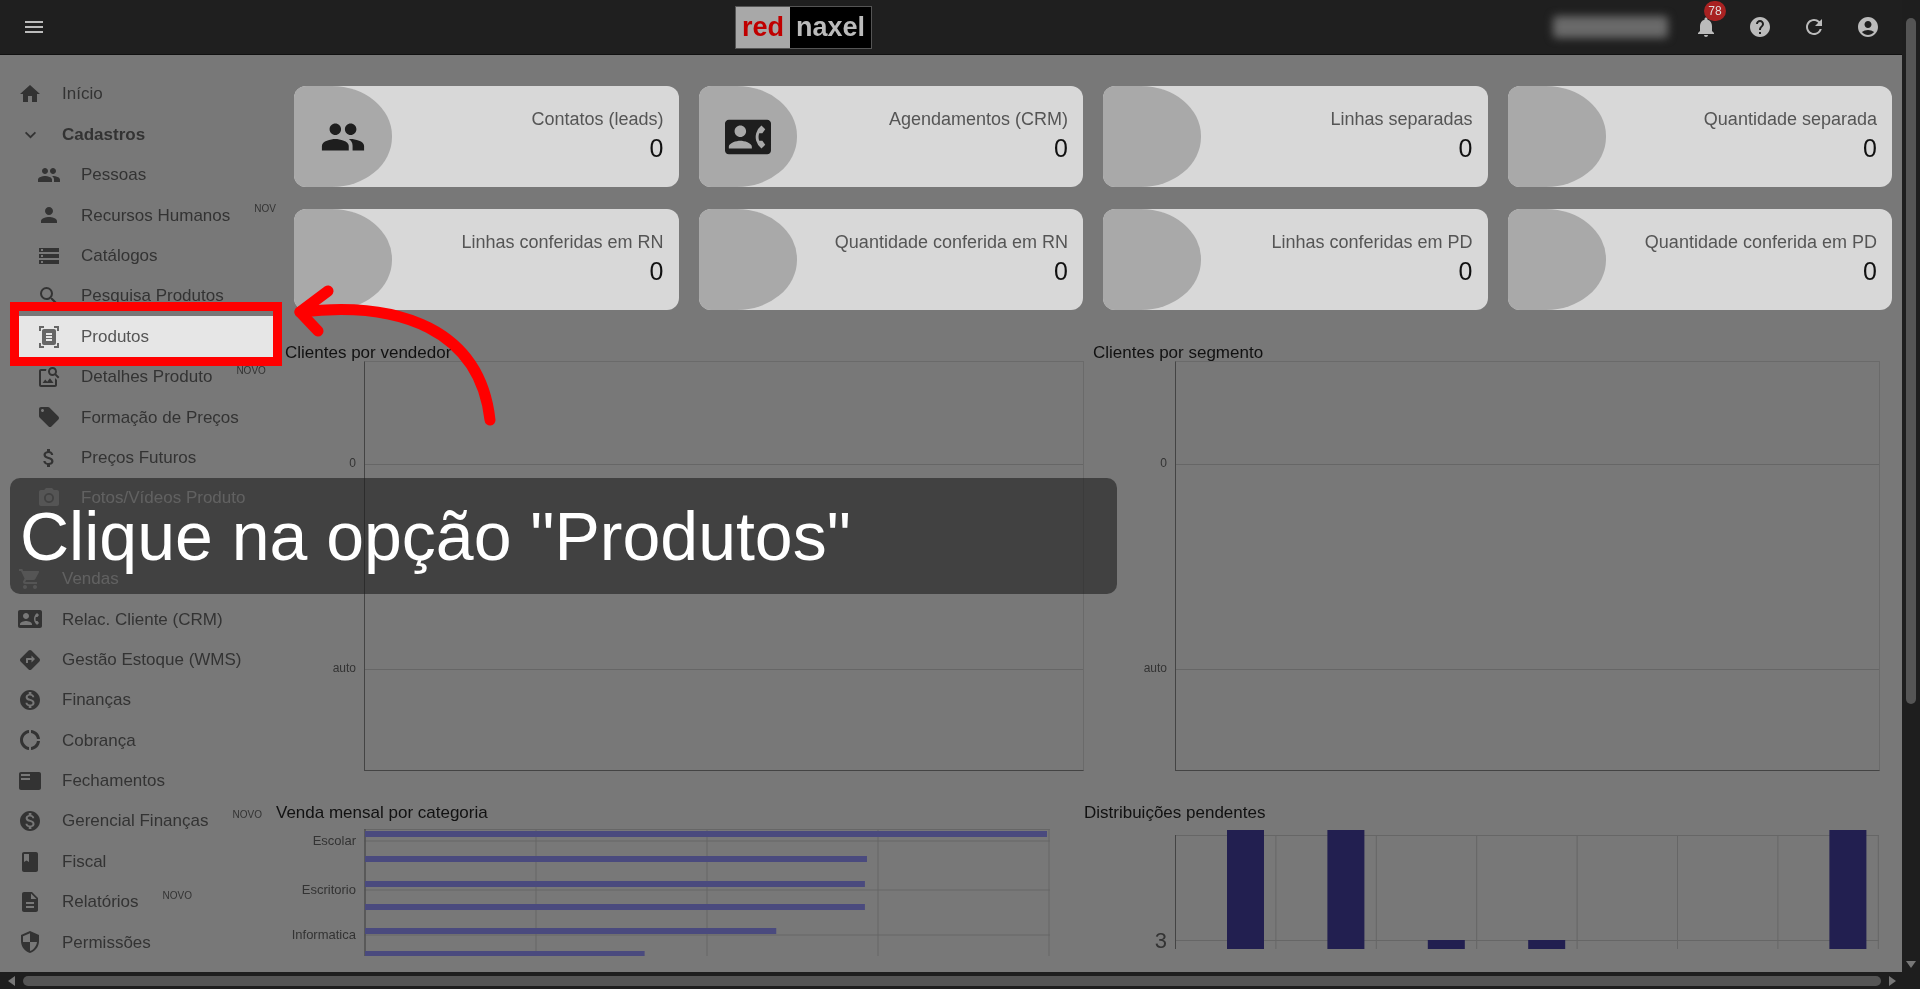 The width and height of the screenshot is (1920, 989). I want to click on menu-item: Gerencial Finanças NOVO, so click(147, 821).